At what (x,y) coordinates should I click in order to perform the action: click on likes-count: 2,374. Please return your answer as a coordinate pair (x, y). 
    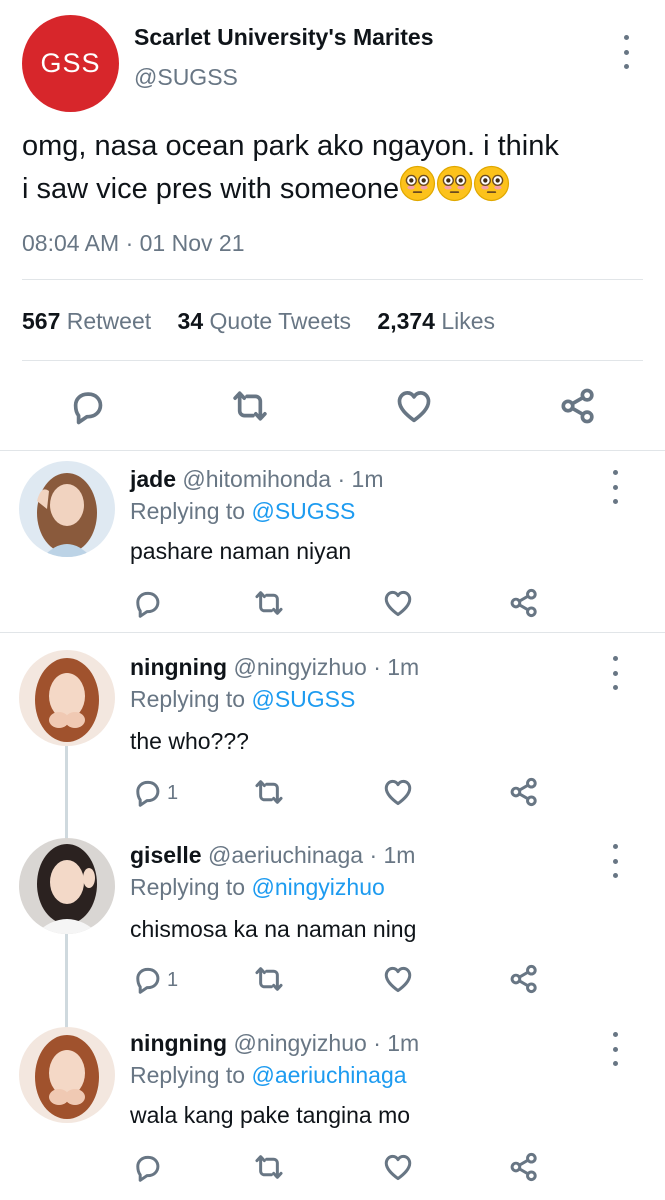
    Looking at the image, I should click on (406, 321).